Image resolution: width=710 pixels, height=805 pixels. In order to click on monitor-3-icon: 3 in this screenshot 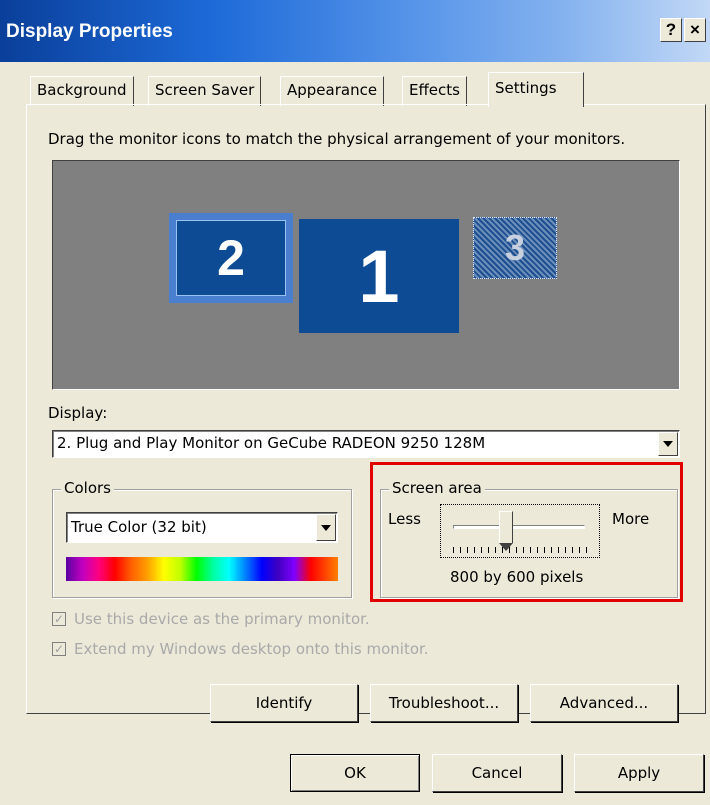, I will do `click(515, 248)`.